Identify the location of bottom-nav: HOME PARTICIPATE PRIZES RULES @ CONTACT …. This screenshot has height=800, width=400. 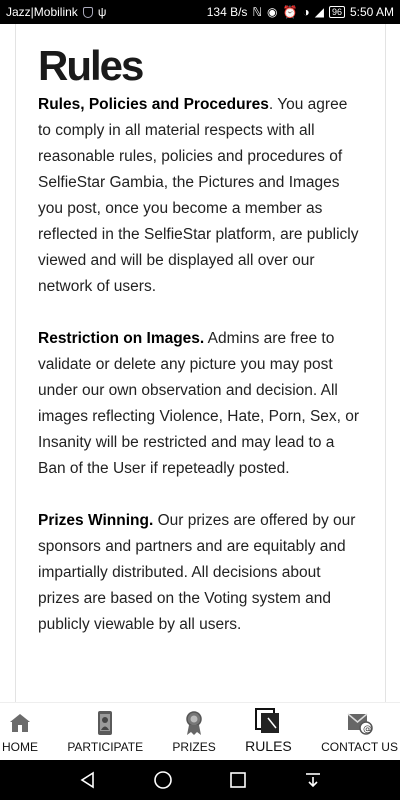
(200, 731).